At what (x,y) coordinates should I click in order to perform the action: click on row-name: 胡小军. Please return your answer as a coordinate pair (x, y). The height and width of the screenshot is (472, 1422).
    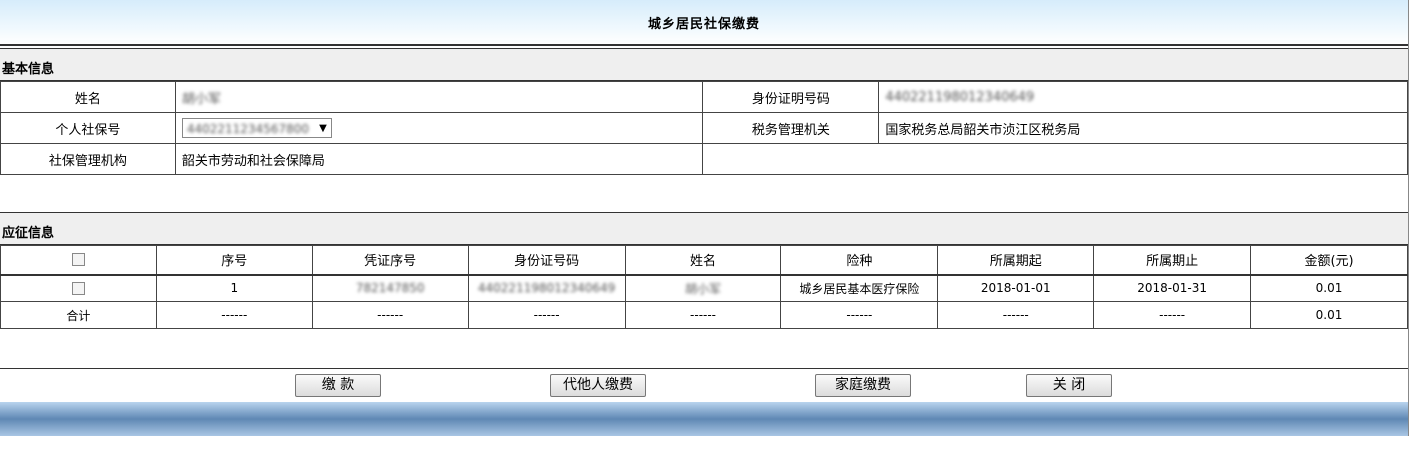
    Looking at the image, I should click on (703, 288).